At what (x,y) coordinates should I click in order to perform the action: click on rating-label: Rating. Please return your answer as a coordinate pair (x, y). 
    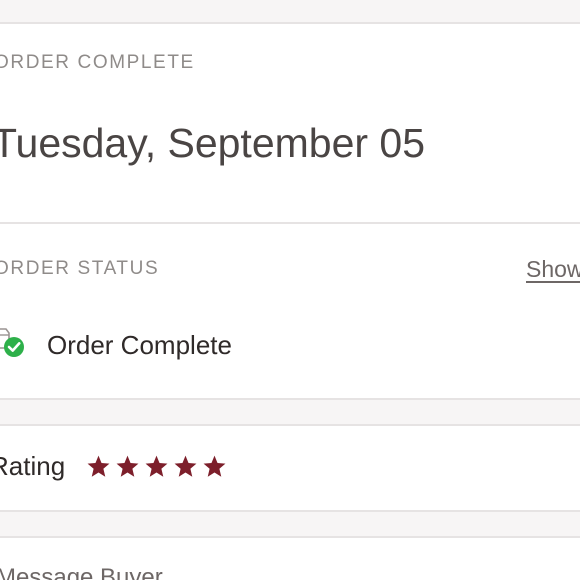
    Looking at the image, I should click on (33, 466).